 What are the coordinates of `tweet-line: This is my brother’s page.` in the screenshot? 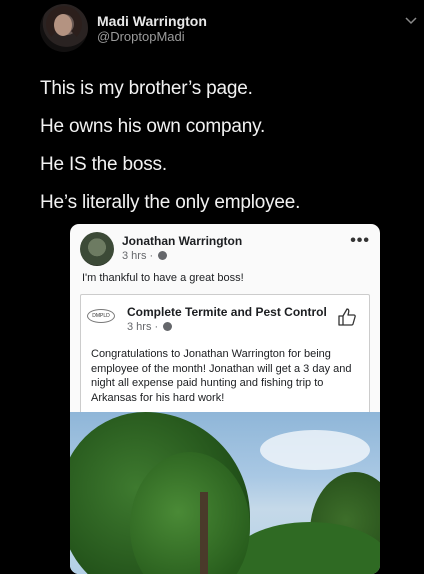 It's located at (146, 88).